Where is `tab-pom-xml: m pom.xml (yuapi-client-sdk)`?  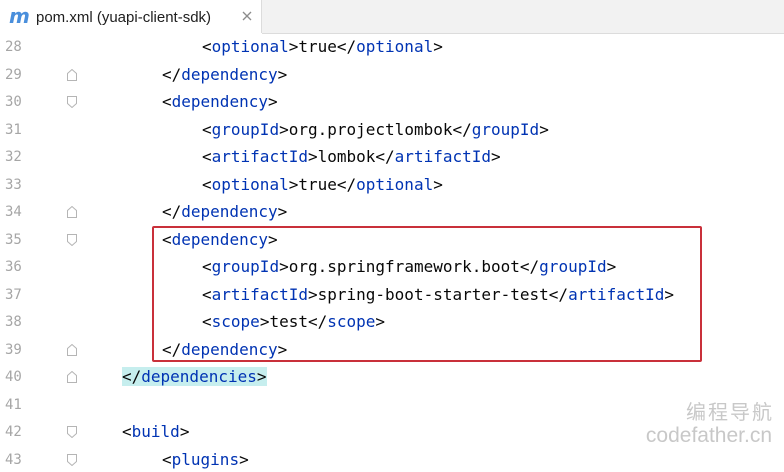 tab-pom-xml: m pom.xml (yuapi-client-sdk) is located at coordinates (131, 17).